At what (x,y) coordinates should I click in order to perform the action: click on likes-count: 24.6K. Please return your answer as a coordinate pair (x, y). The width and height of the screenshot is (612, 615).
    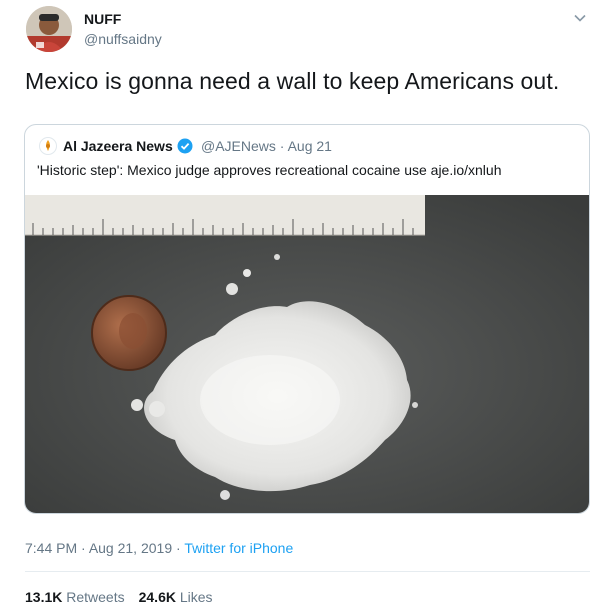
    Looking at the image, I should click on (157, 597).